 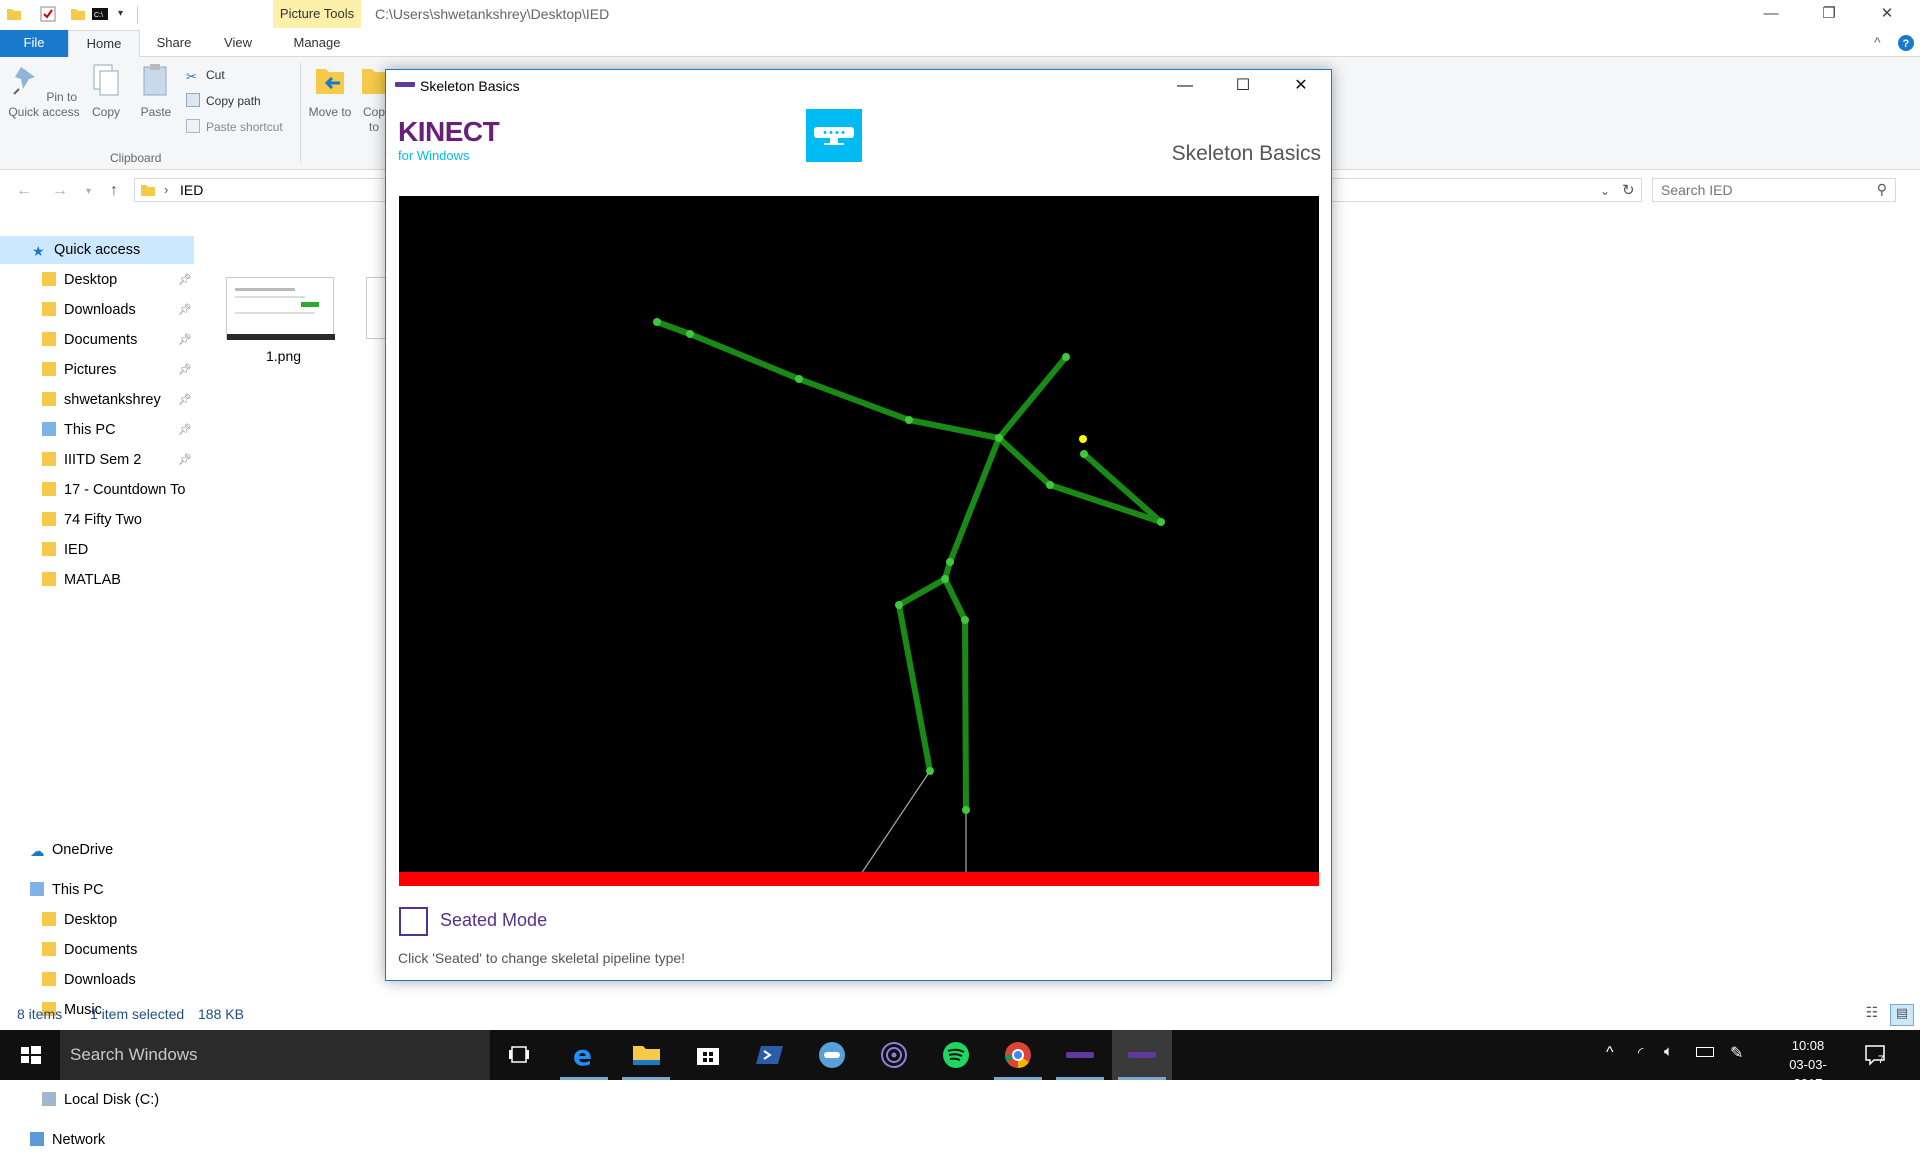 I want to click on taskbar-powershell, so click(x=770, y=1055).